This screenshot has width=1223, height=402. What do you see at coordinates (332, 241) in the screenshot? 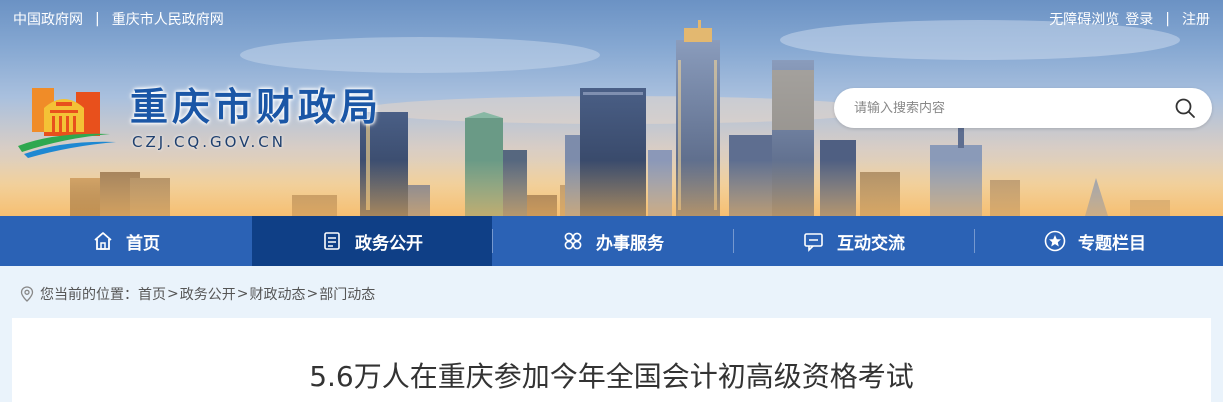
I see `document-list-icon` at bounding box center [332, 241].